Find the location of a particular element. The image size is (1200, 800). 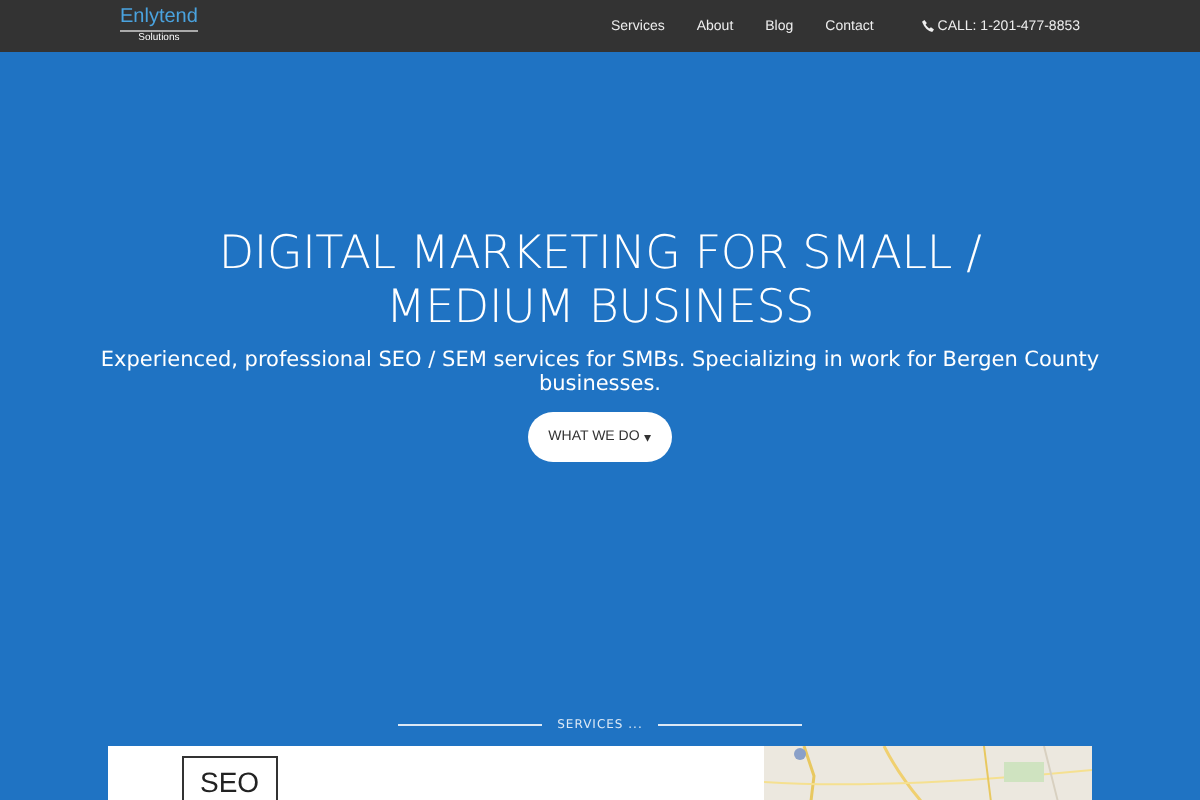

seo-label: SEO is located at coordinates (230, 778).